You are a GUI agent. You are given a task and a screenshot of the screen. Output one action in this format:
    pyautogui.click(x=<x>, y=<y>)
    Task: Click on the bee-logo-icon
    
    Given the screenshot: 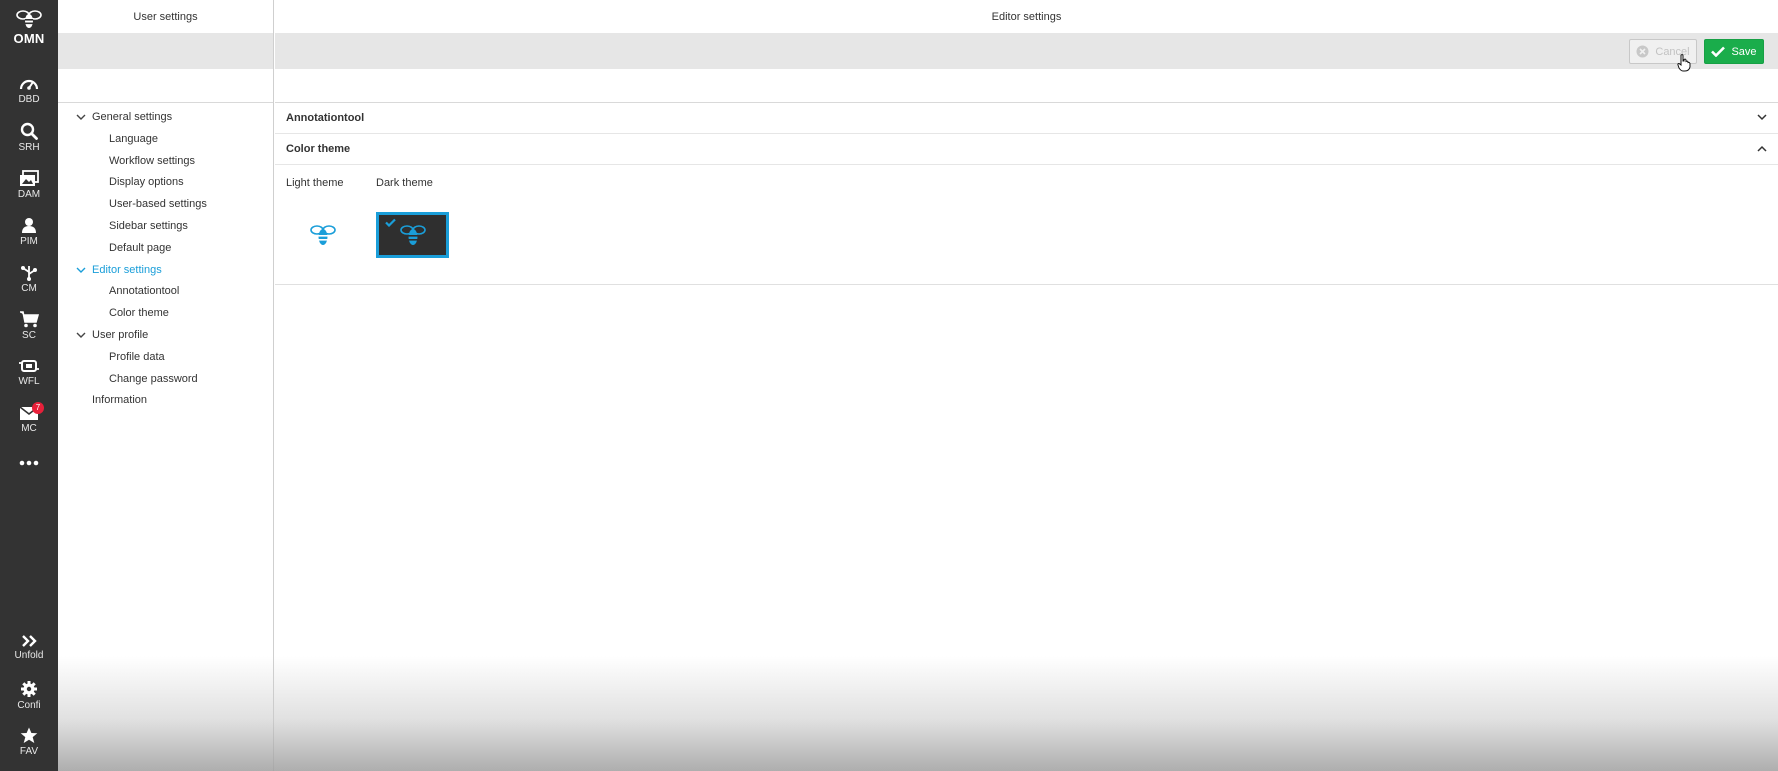 What is the action you would take?
    pyautogui.click(x=29, y=19)
    